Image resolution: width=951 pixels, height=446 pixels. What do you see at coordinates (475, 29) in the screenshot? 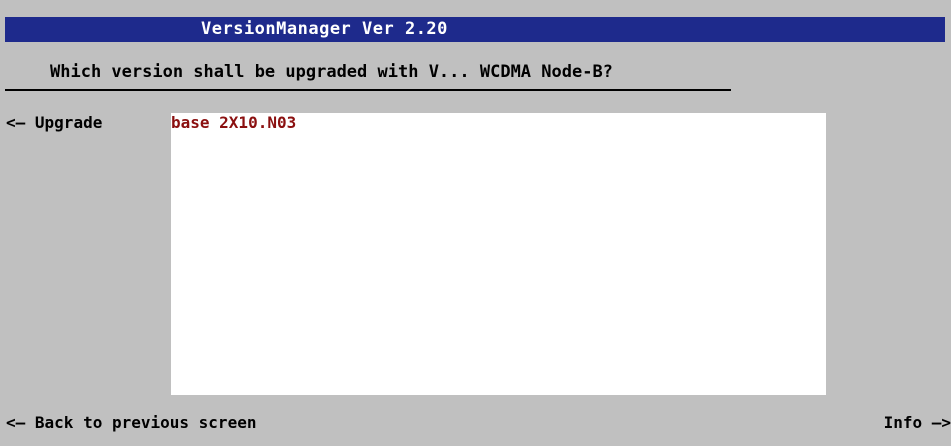
I see `title-bar: VersionManager Ver 2.20` at bounding box center [475, 29].